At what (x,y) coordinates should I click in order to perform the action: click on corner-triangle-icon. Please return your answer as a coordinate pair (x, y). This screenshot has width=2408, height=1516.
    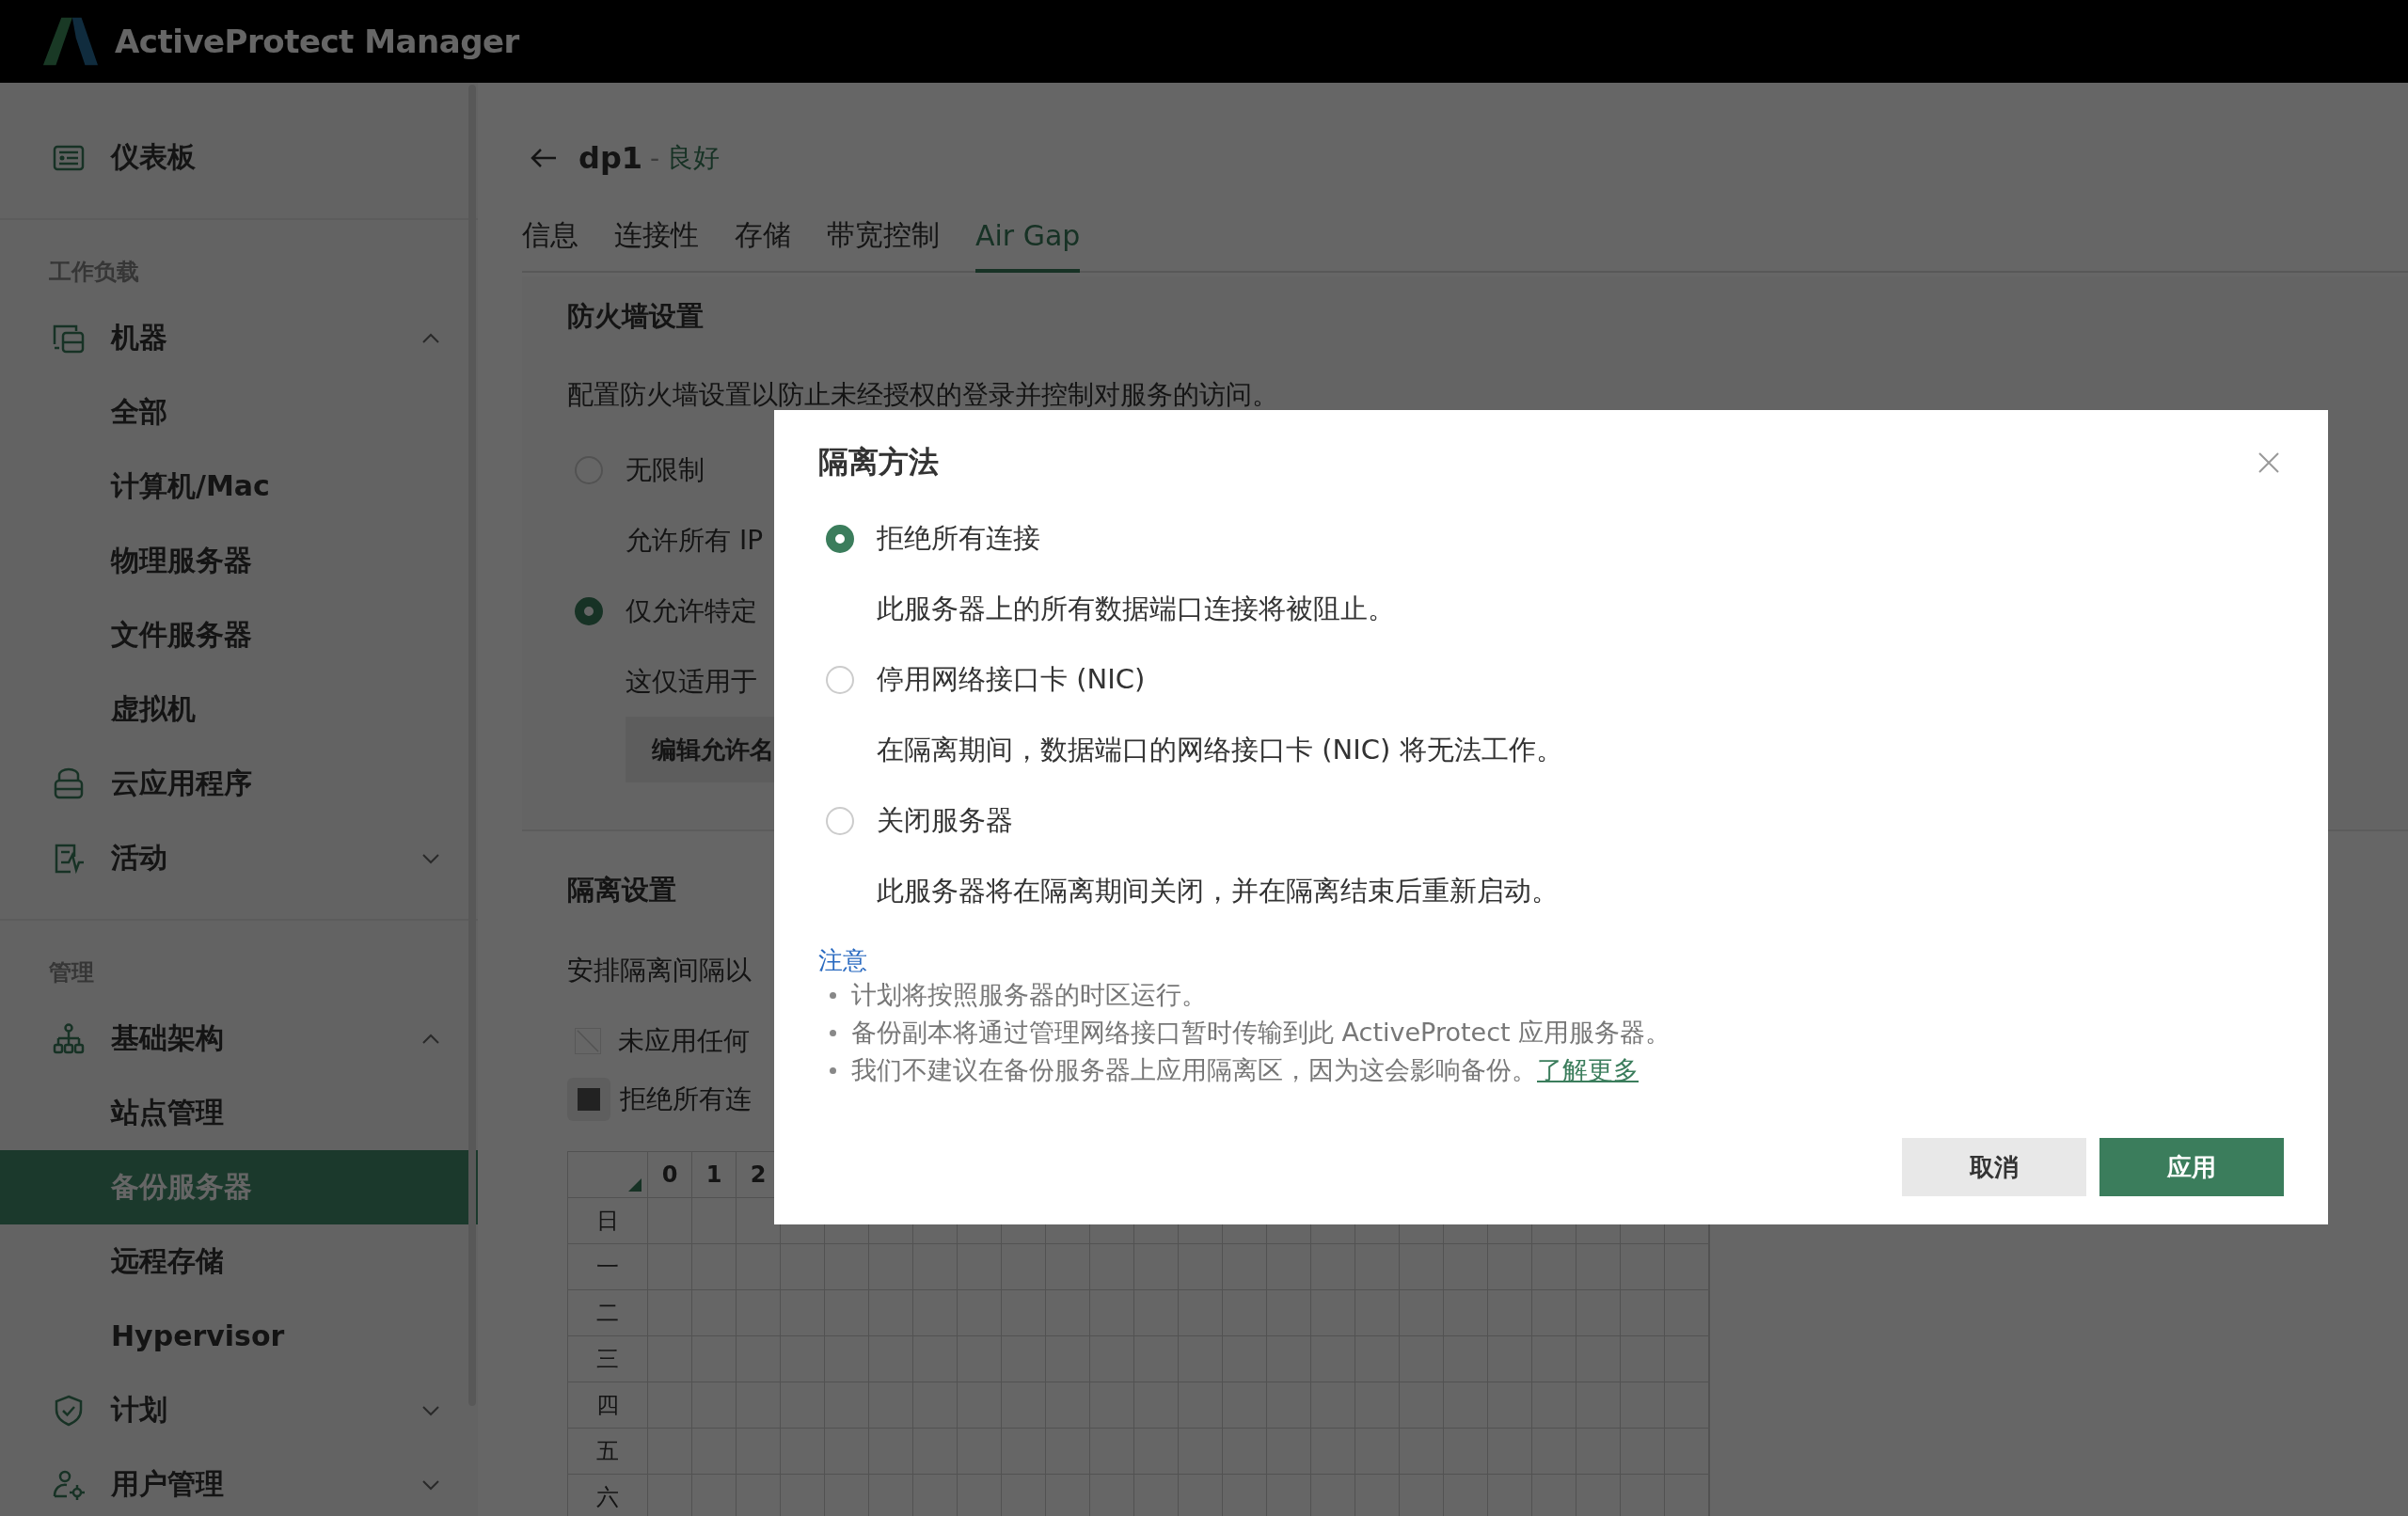
    Looking at the image, I should click on (635, 1185).